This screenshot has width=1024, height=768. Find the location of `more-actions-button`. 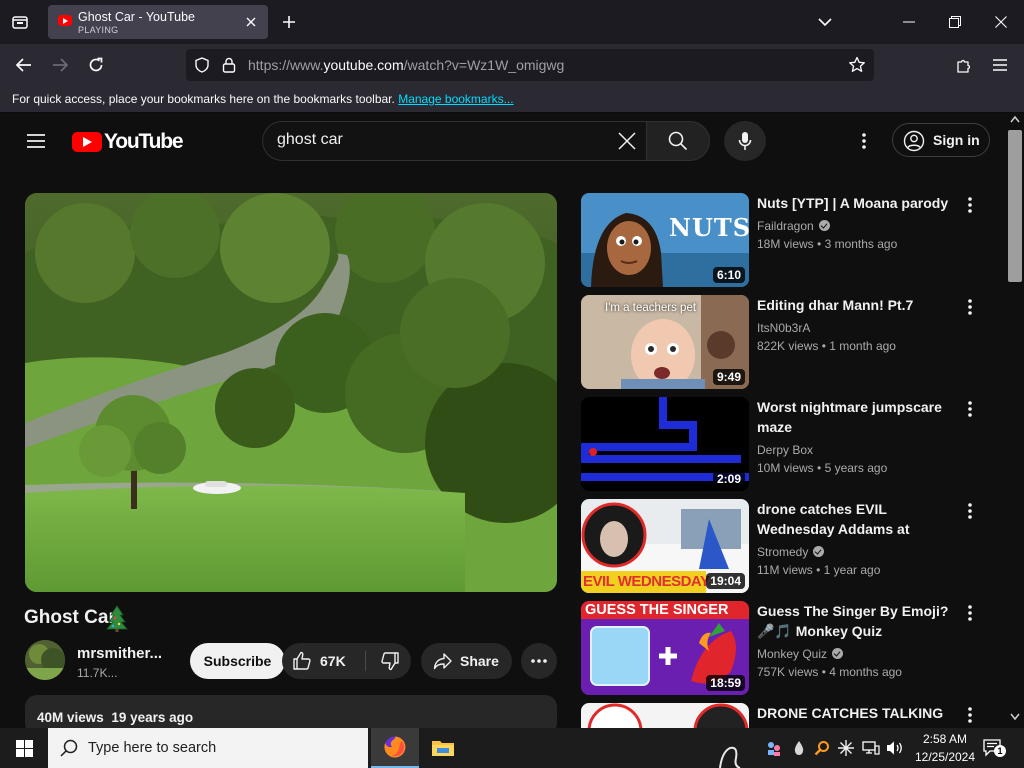

more-actions-button is located at coordinates (539, 661).